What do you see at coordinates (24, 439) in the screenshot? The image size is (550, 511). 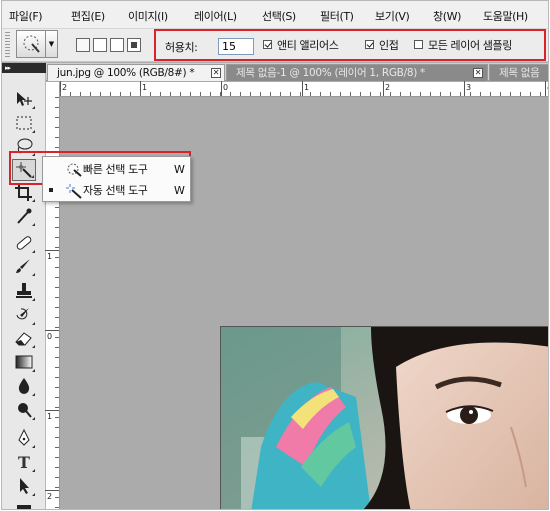 I see `pen-tool-icon` at bounding box center [24, 439].